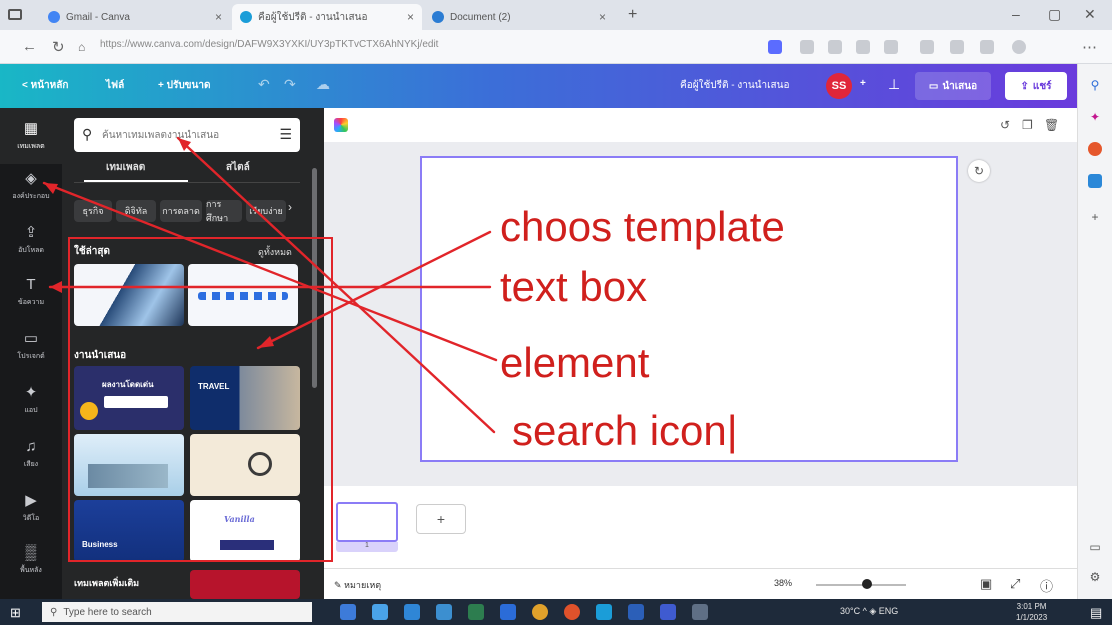 The image size is (1112, 625). Describe the element at coordinates (348, 612) in the screenshot. I see `task-view-icon` at that location.